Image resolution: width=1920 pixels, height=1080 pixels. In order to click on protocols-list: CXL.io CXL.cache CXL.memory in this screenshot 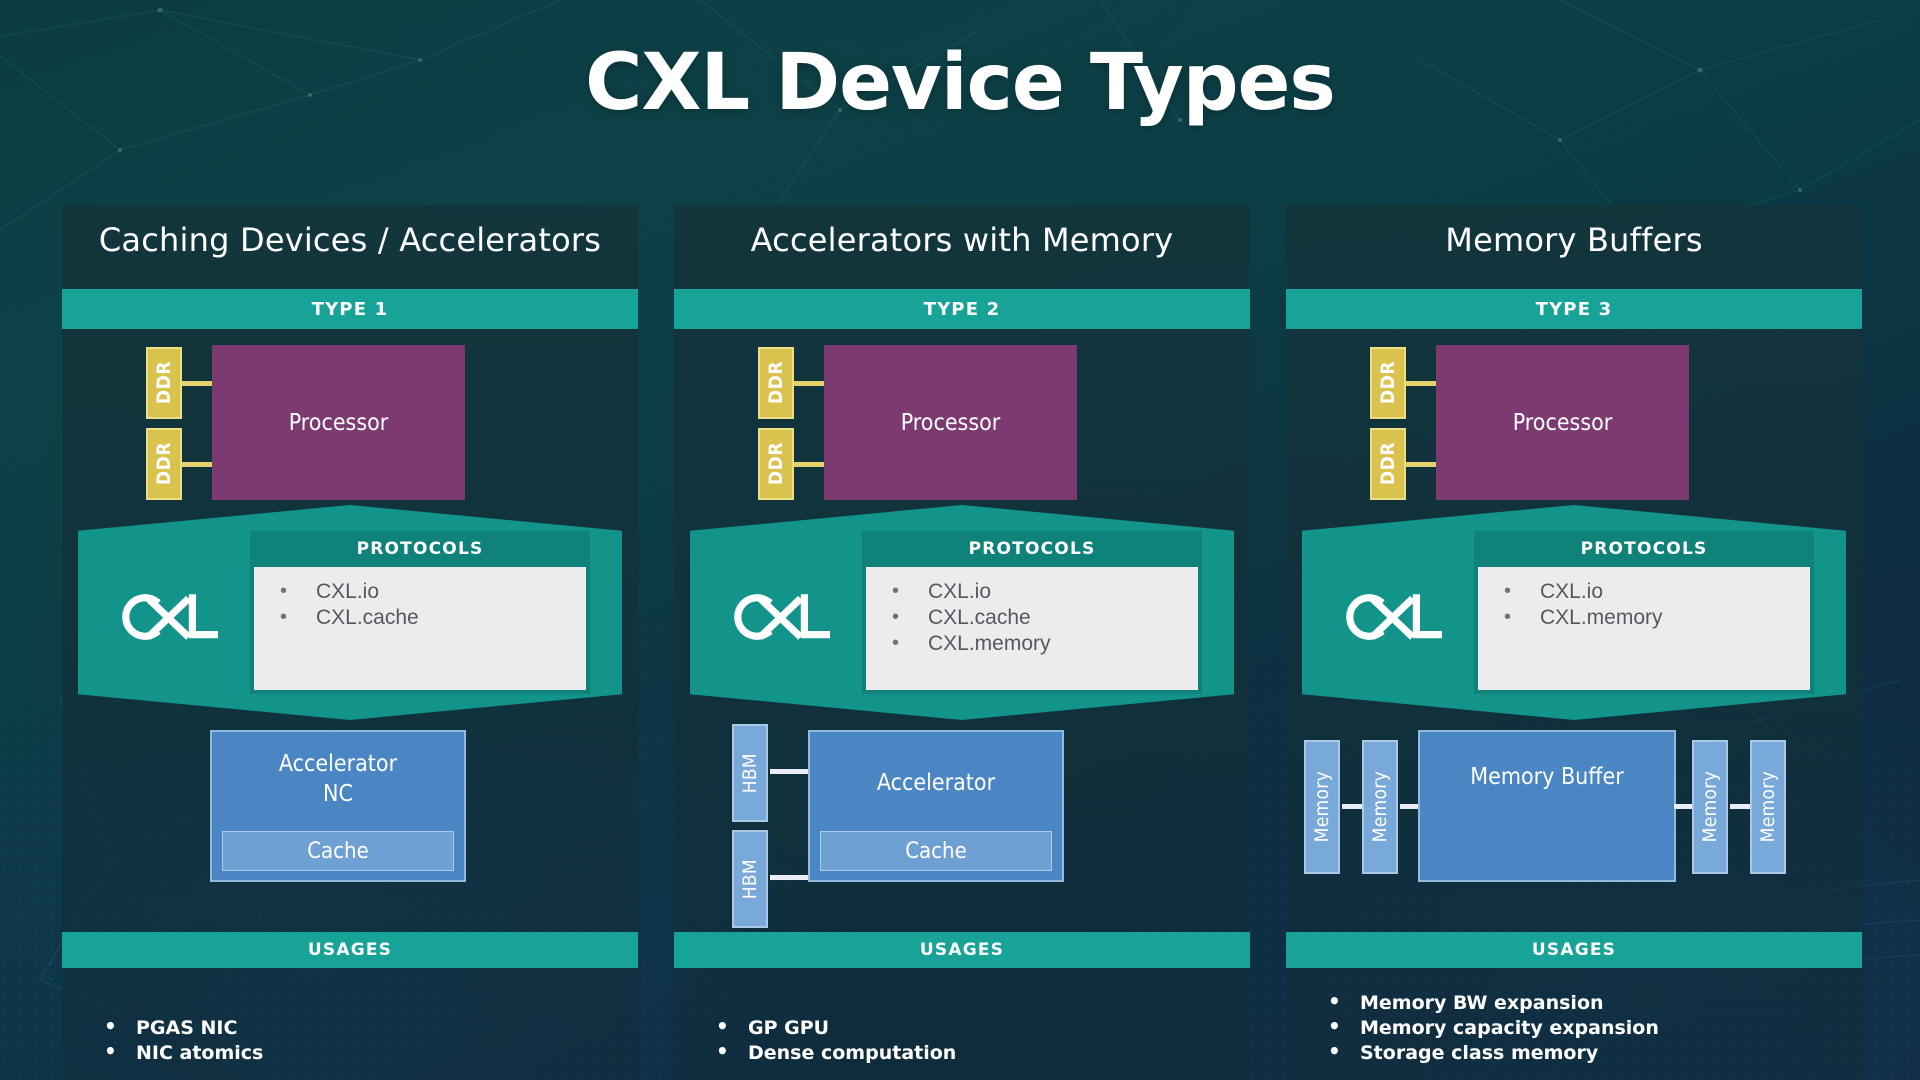, I will do `click(1032, 628)`.